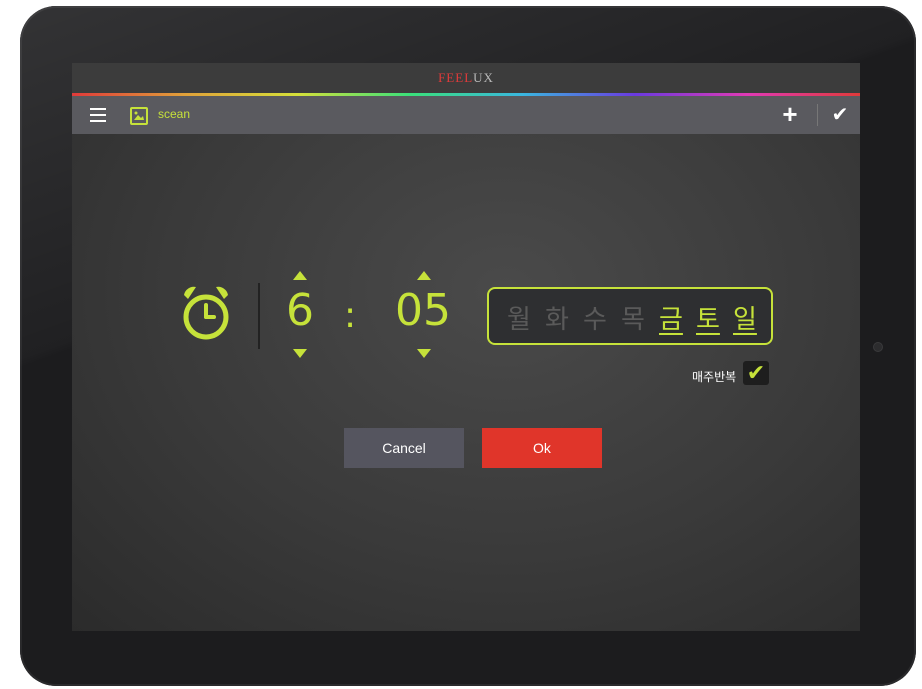 The width and height of the screenshot is (922, 689). What do you see at coordinates (878, 347) in the screenshot?
I see `camera-icon` at bounding box center [878, 347].